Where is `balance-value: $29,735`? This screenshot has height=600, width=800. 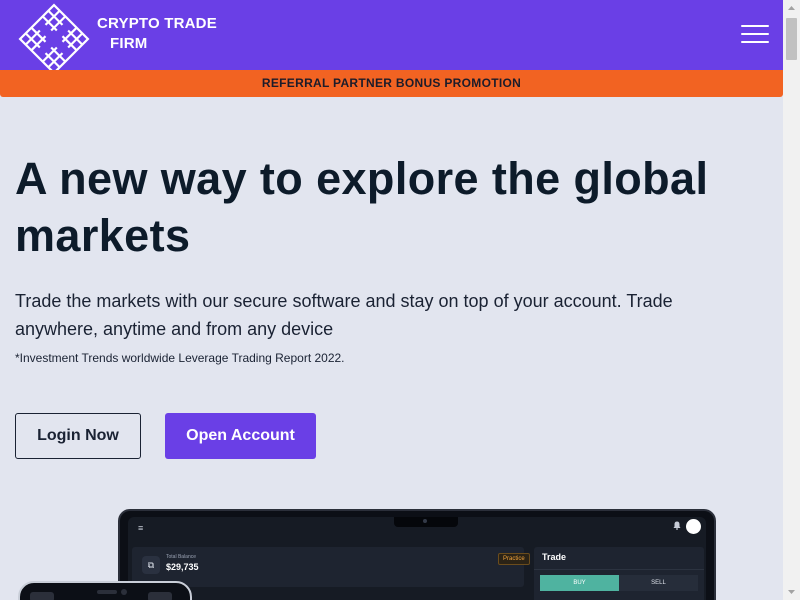 balance-value: $29,735 is located at coordinates (182, 567).